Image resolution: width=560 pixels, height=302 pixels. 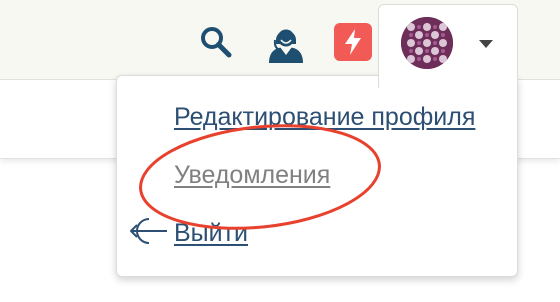 I want to click on lightning-icon, so click(x=353, y=42).